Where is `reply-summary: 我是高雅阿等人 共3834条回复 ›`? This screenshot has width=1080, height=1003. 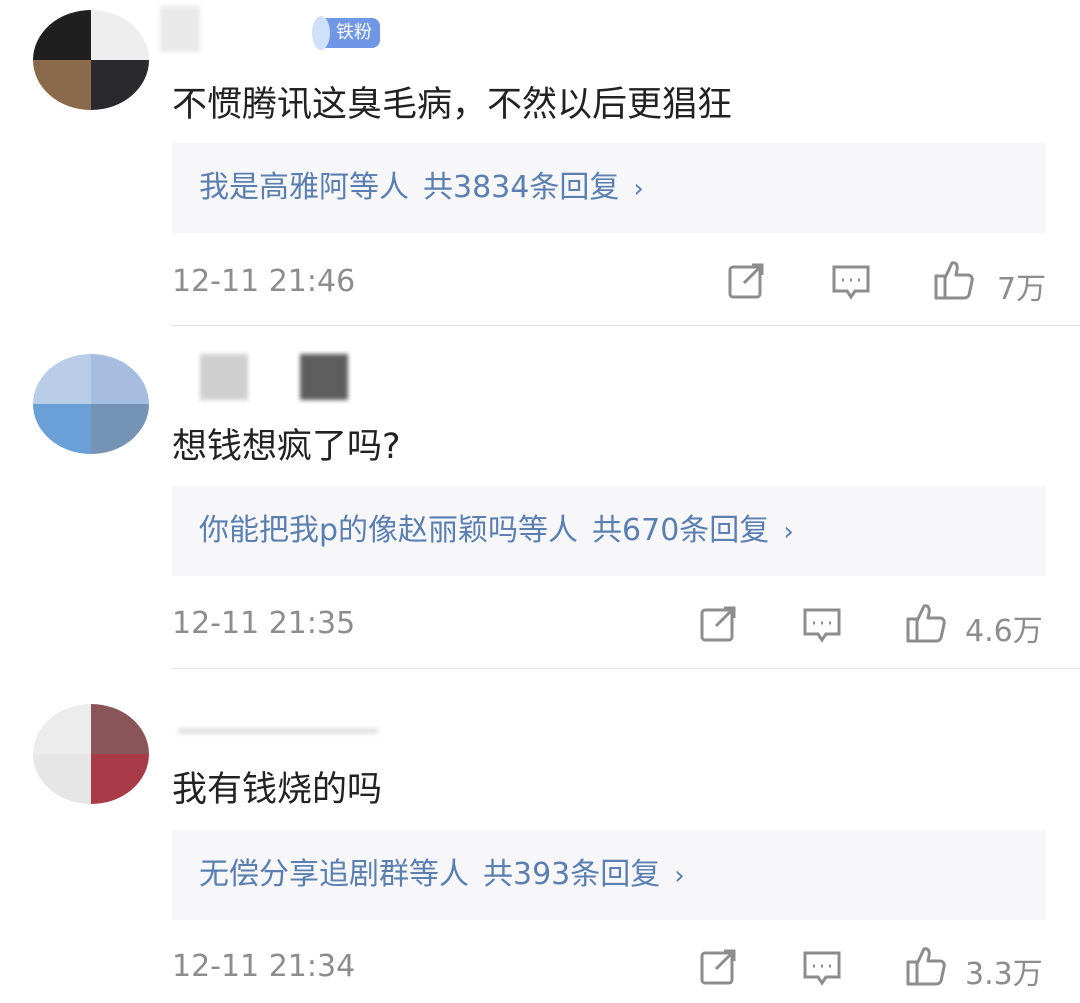
reply-summary: 我是高雅阿等人 共3834条回复 › is located at coordinates (609, 188).